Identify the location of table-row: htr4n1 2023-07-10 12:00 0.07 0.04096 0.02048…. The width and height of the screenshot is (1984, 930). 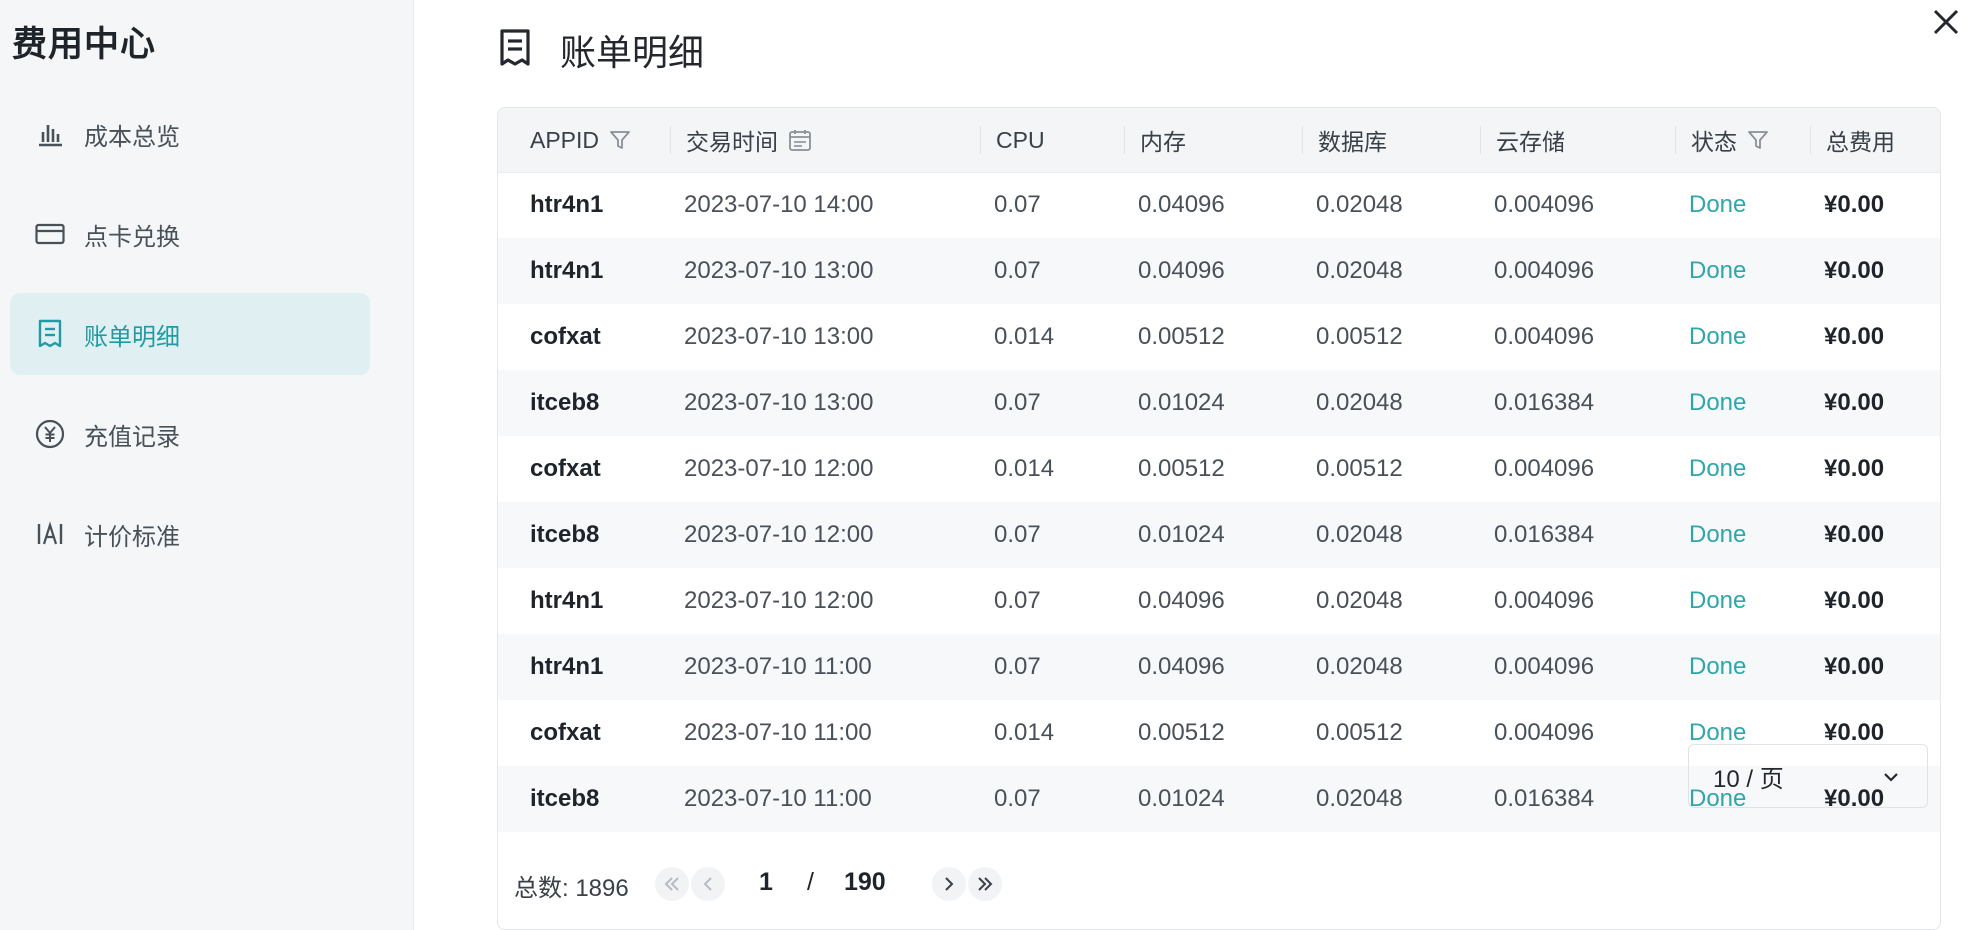
(1219, 601).